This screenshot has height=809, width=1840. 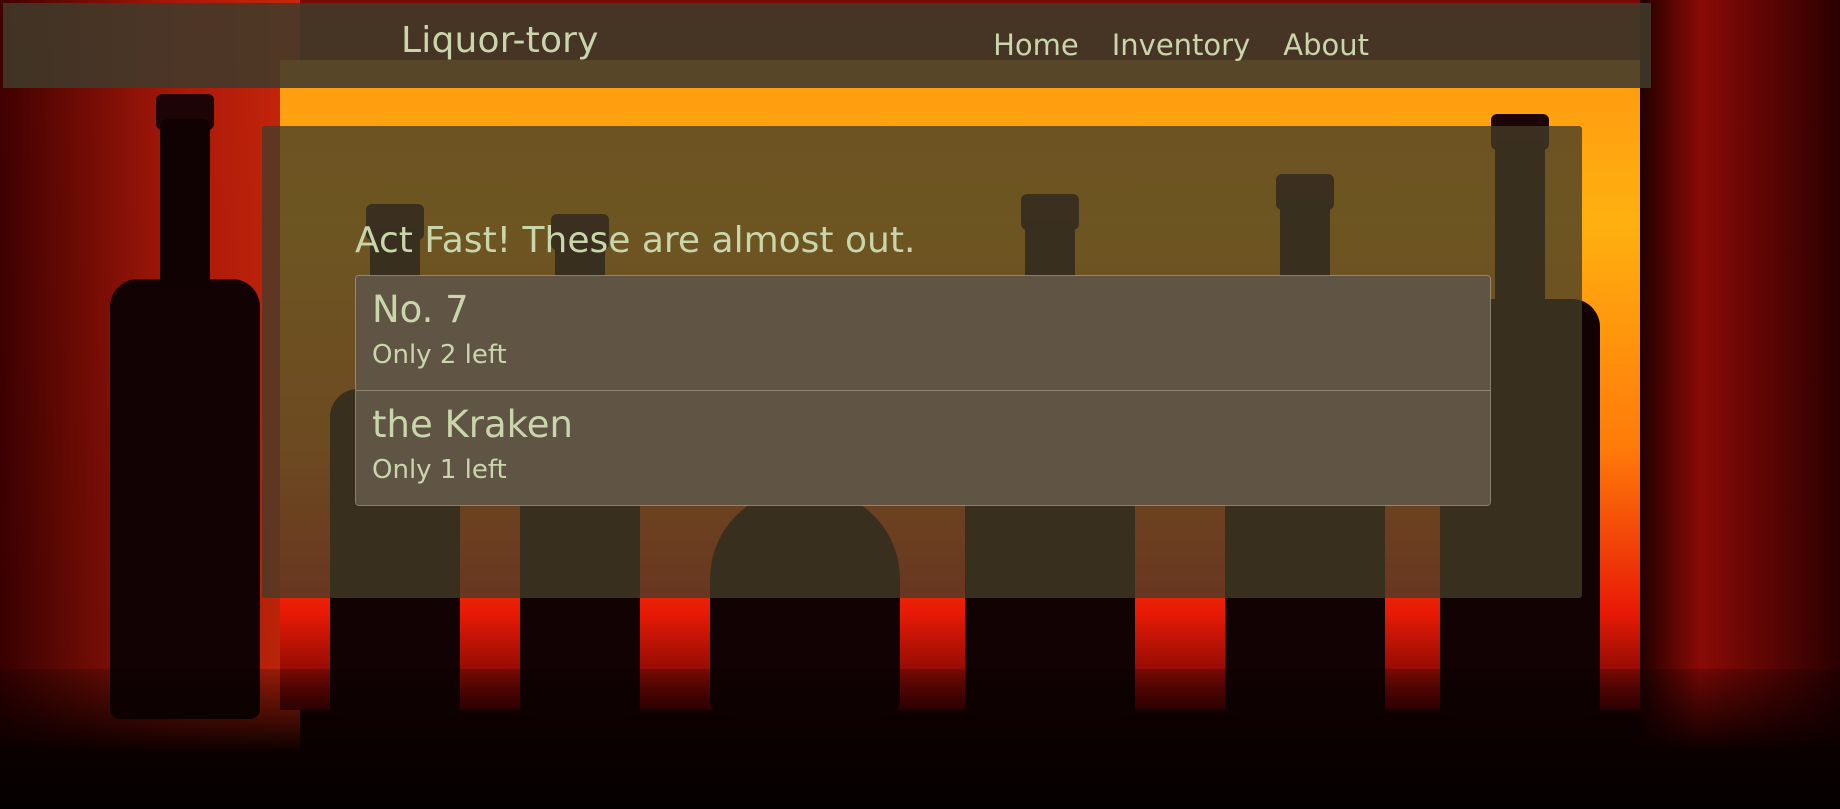 What do you see at coordinates (420, 309) in the screenshot?
I see `item-name: No. 7` at bounding box center [420, 309].